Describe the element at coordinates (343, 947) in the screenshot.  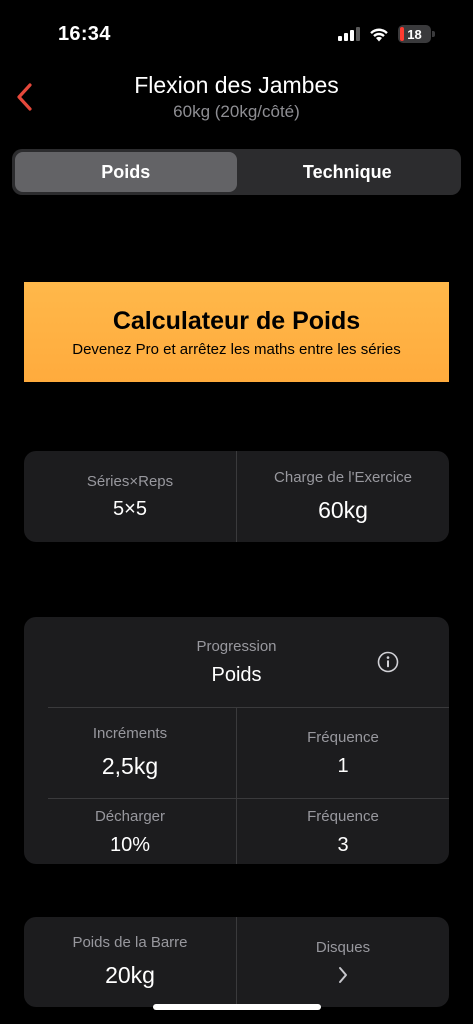
I see `plates-label: Disques` at that location.